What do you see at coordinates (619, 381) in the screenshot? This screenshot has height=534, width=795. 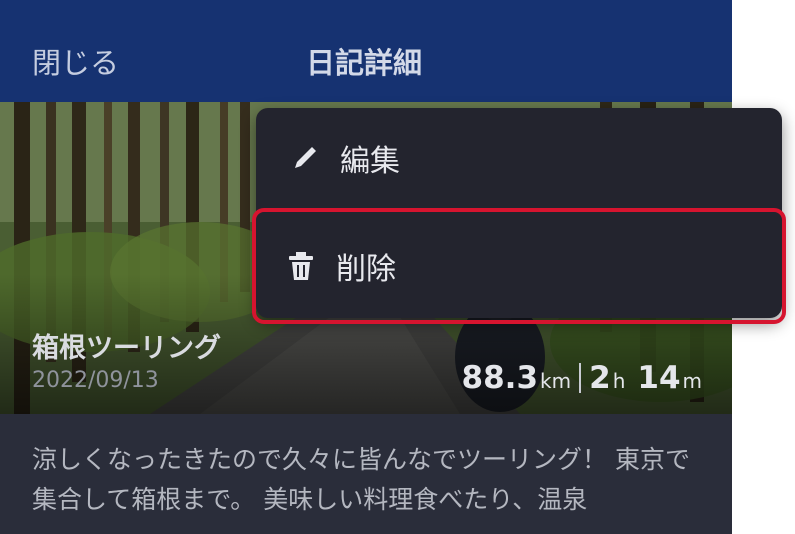 I see `hours-unit: h` at bounding box center [619, 381].